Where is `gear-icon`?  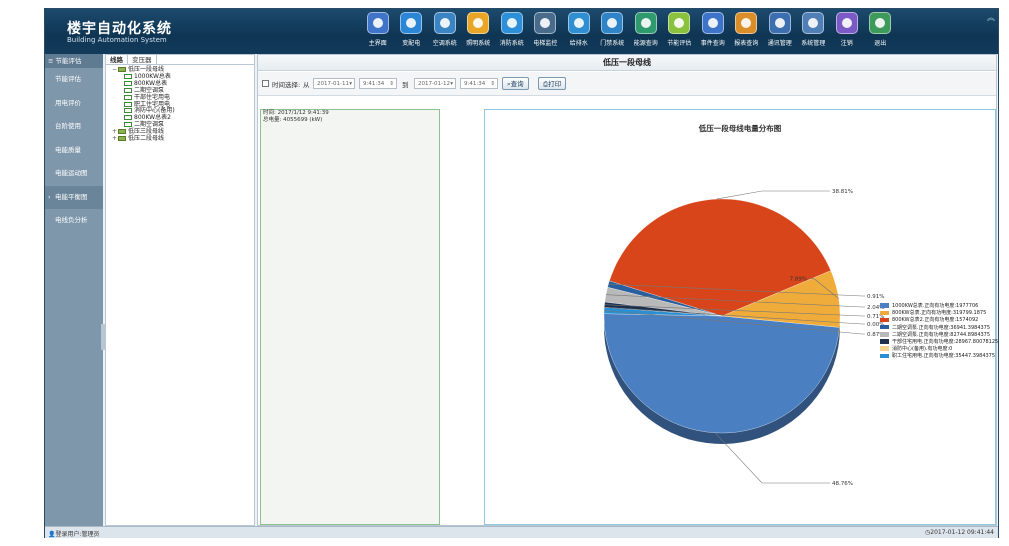
gear-icon is located at coordinates (813, 23).